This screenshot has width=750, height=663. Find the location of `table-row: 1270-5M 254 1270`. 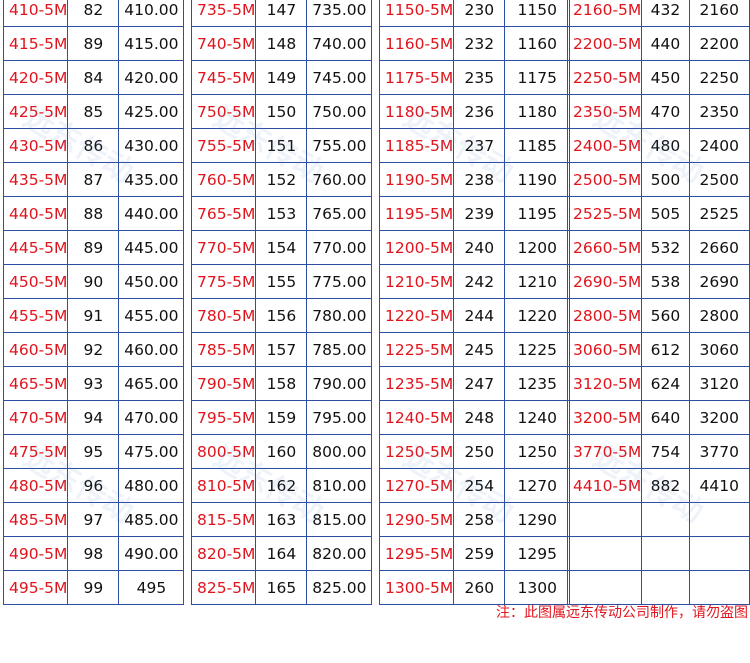

table-row: 1270-5M 254 1270 is located at coordinates (474, 485).